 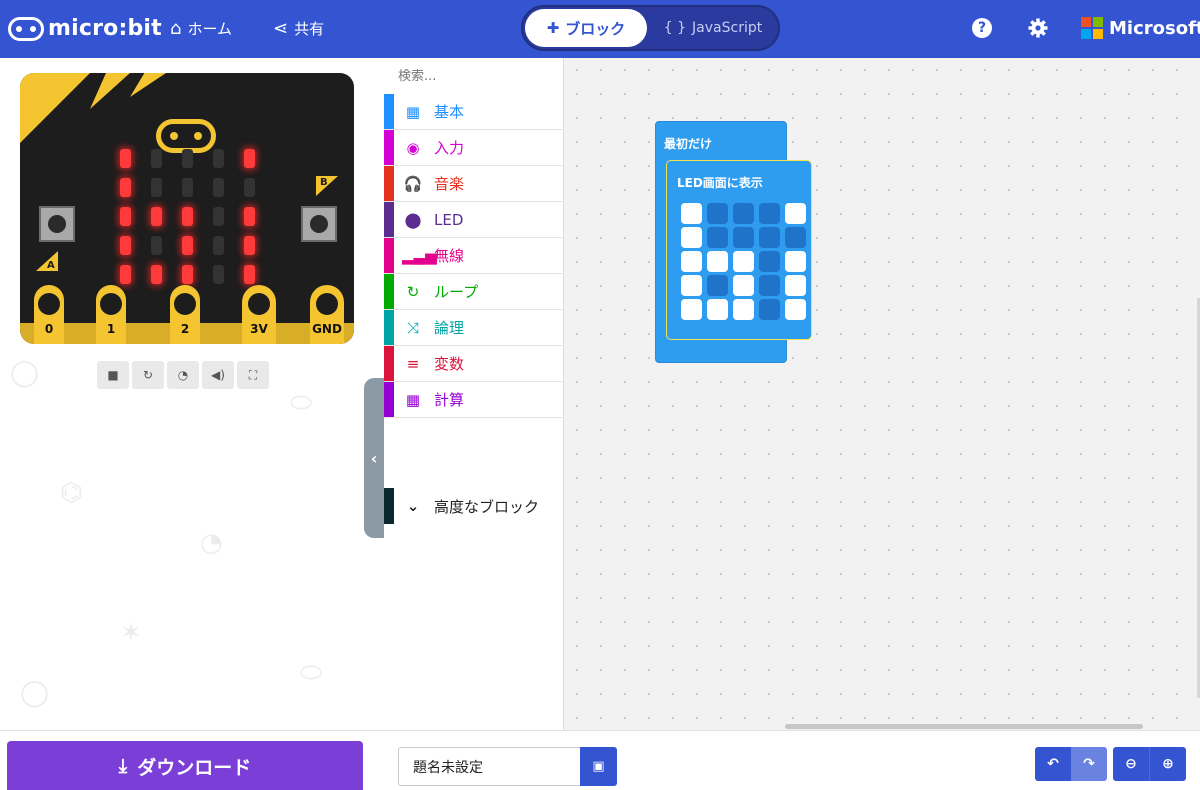 What do you see at coordinates (1131, 764) in the screenshot?
I see `zoom-out-button: ⊖` at bounding box center [1131, 764].